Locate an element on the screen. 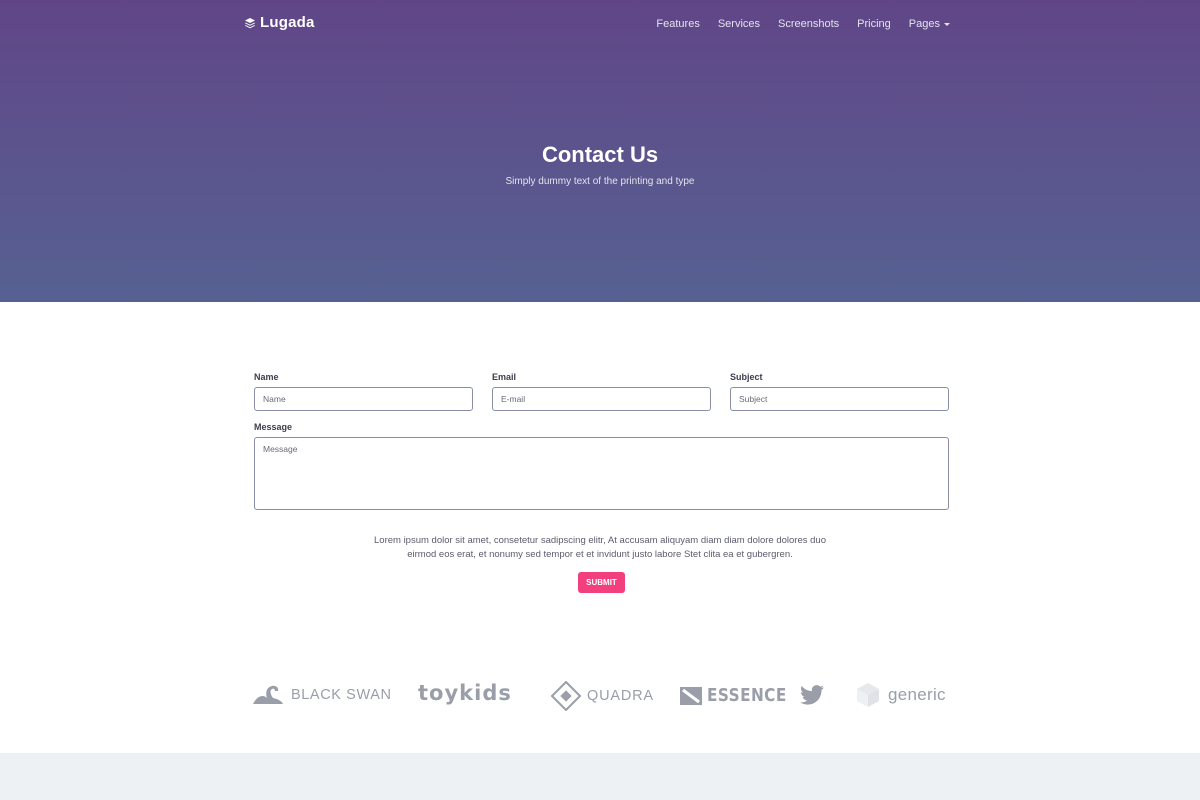  client-logo-toykids: toykids is located at coordinates (465, 693).